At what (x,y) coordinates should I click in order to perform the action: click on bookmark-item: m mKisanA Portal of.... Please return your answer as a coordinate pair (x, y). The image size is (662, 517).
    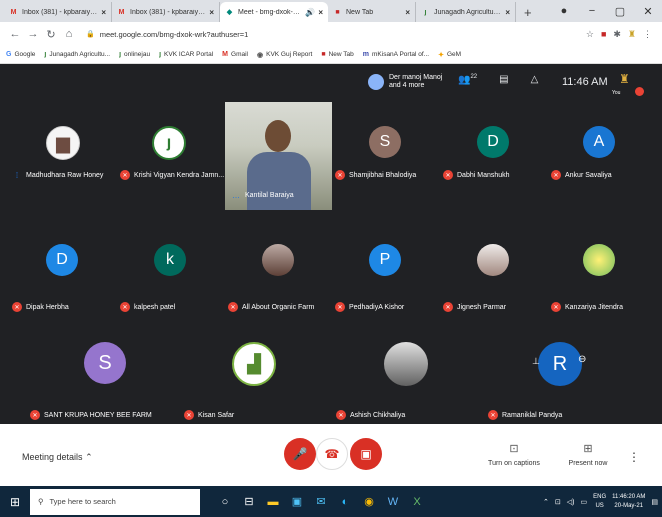
    Looking at the image, I should click on (396, 54).